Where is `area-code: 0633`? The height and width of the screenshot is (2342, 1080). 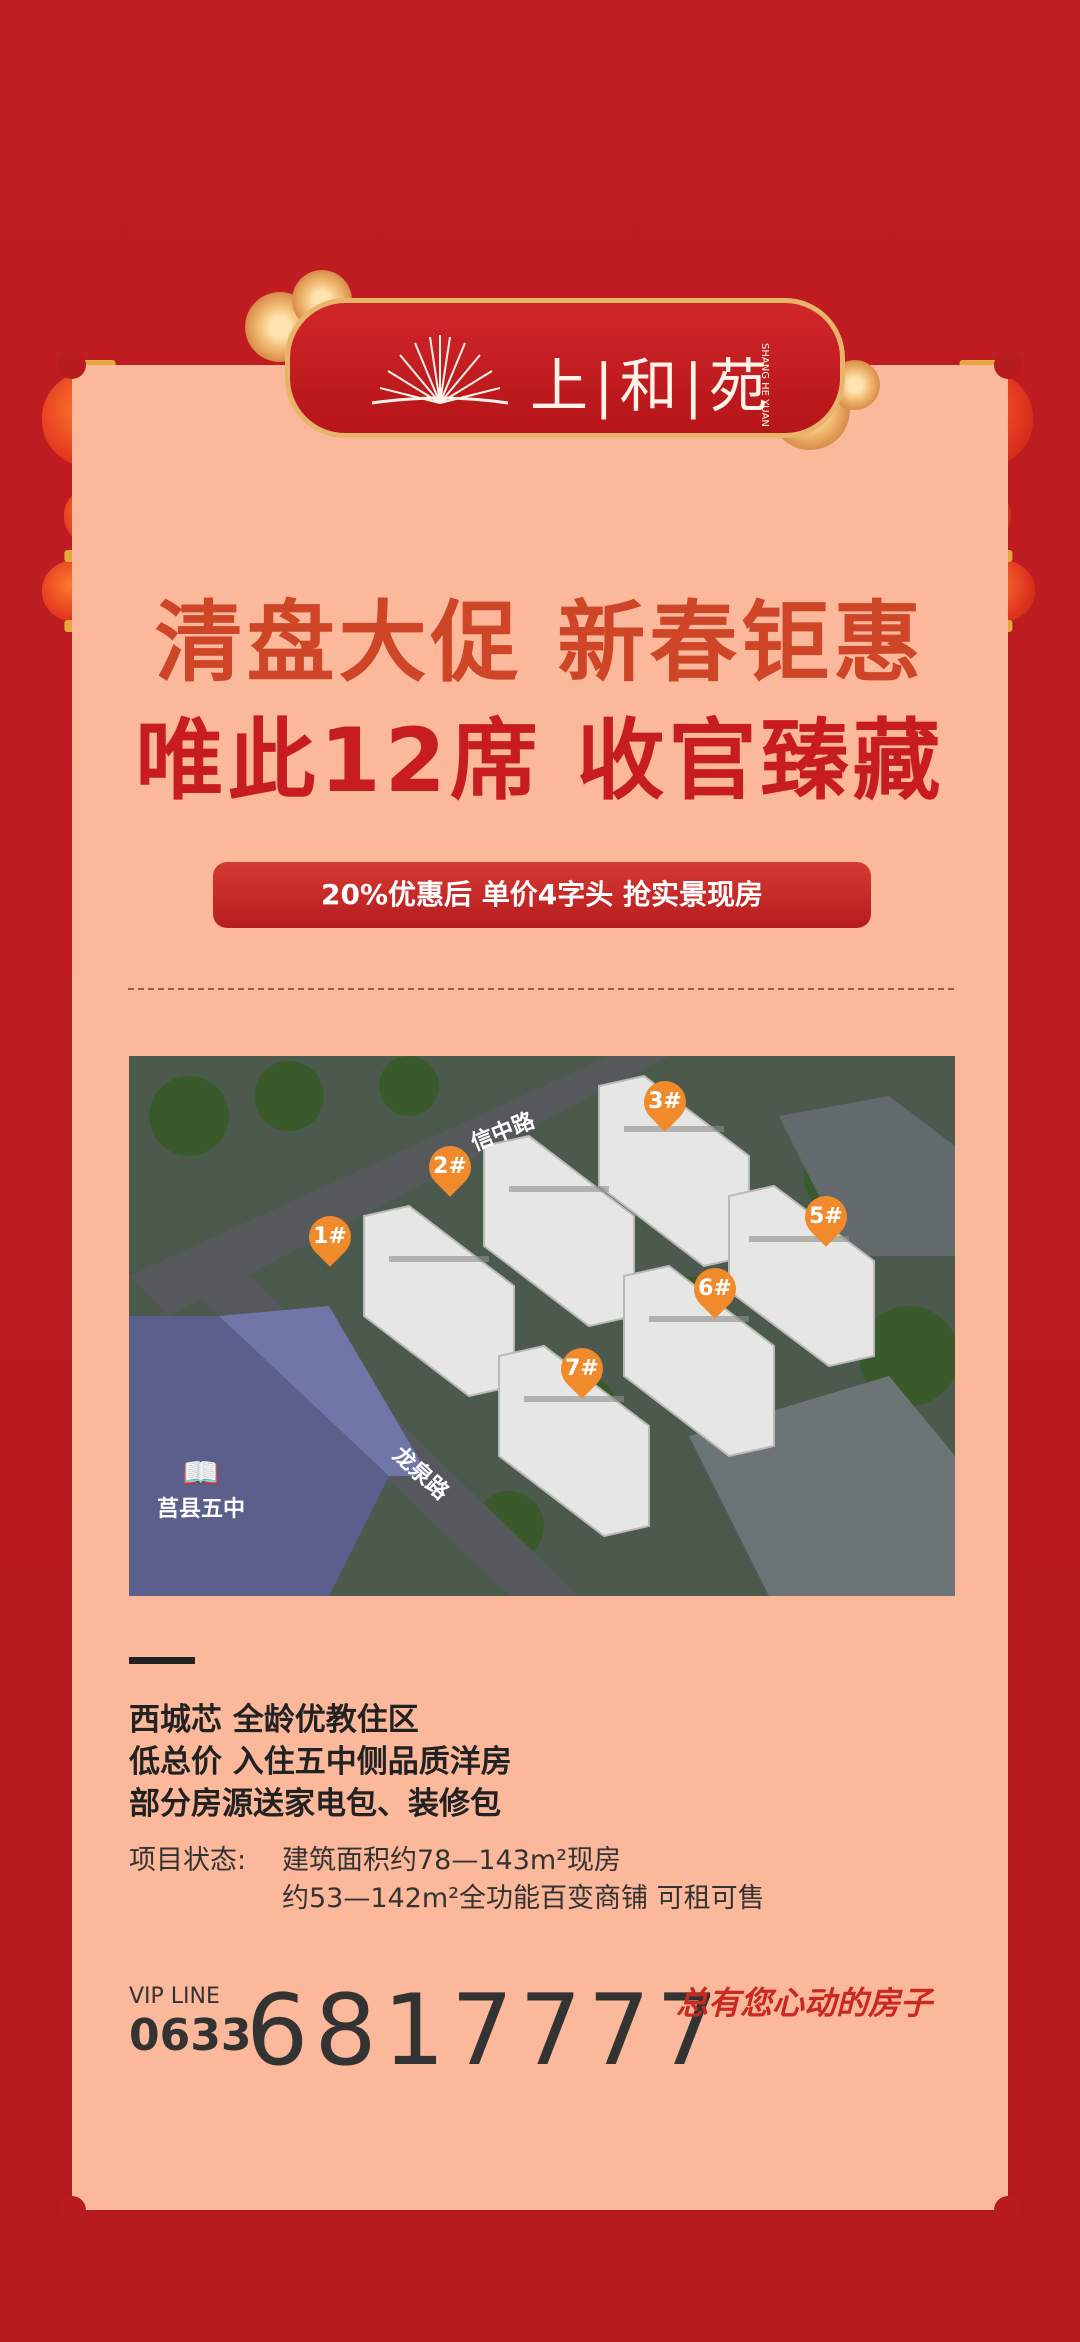 area-code: 0633 is located at coordinates (190, 2035).